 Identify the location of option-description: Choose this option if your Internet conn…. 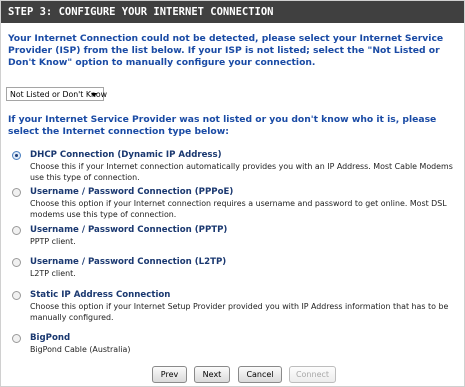
(238, 209).